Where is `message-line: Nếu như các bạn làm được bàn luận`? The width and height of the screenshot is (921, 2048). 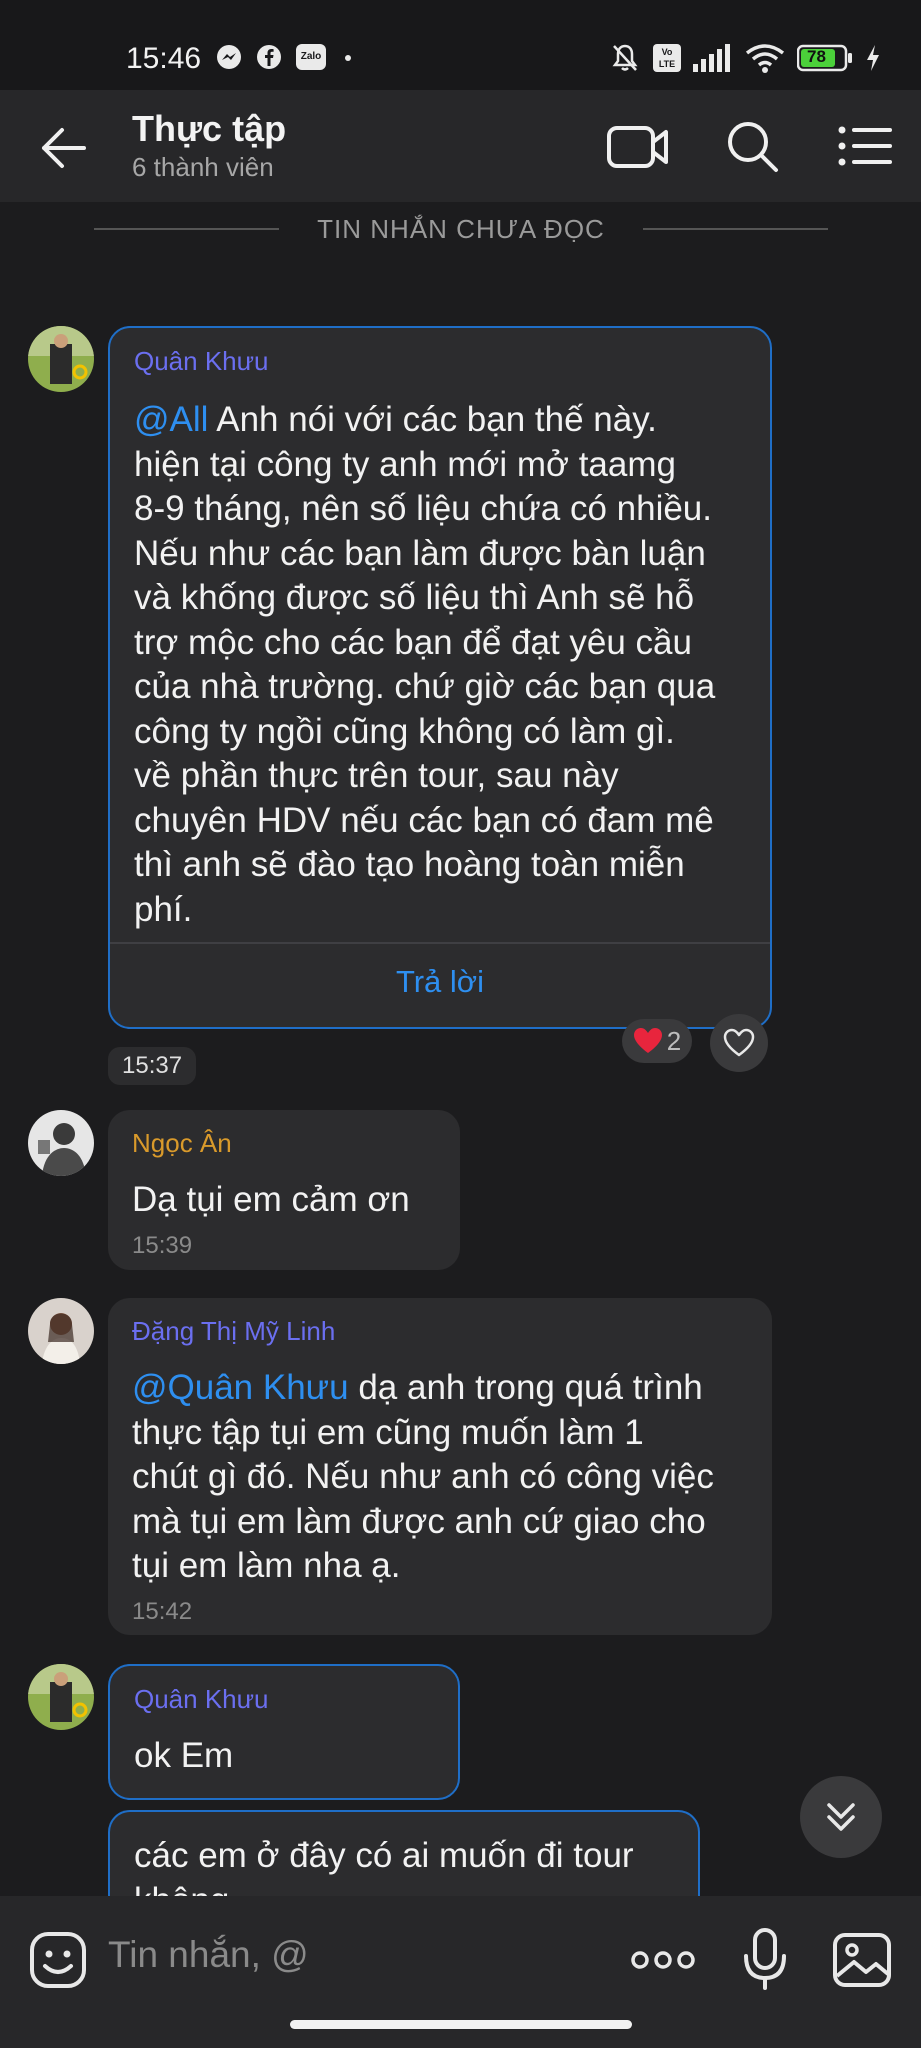 message-line: Nếu như các bạn làm được bàn luận is located at coordinates (420, 553).